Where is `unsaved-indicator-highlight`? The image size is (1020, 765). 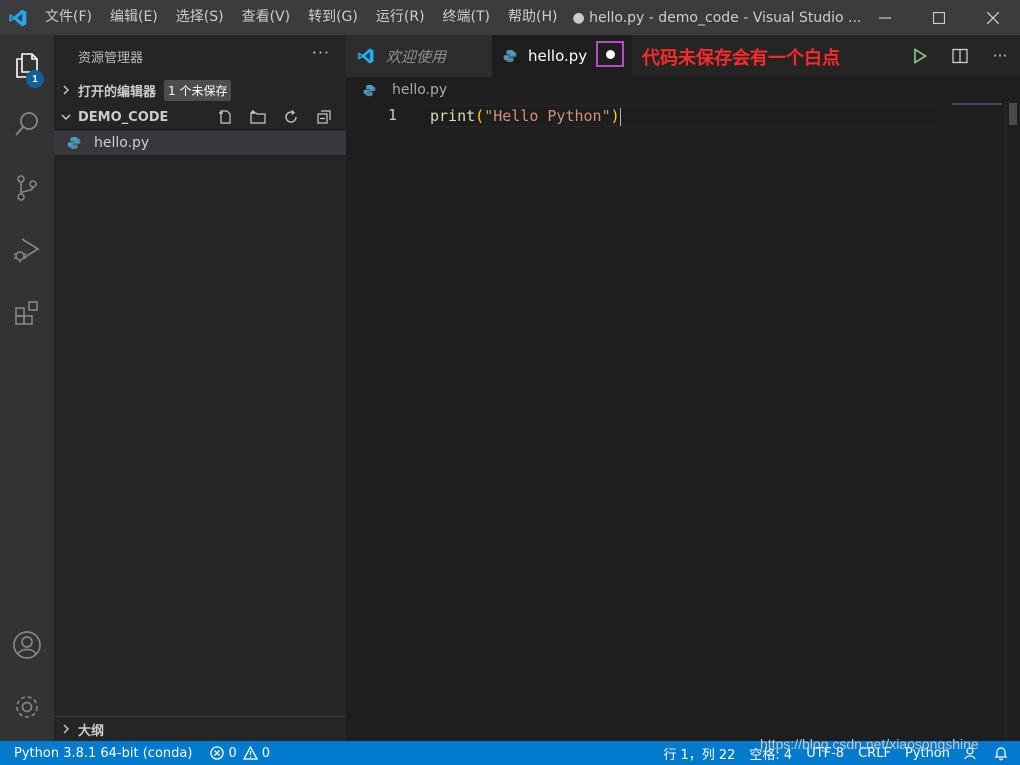
unsaved-indicator-highlight is located at coordinates (610, 54).